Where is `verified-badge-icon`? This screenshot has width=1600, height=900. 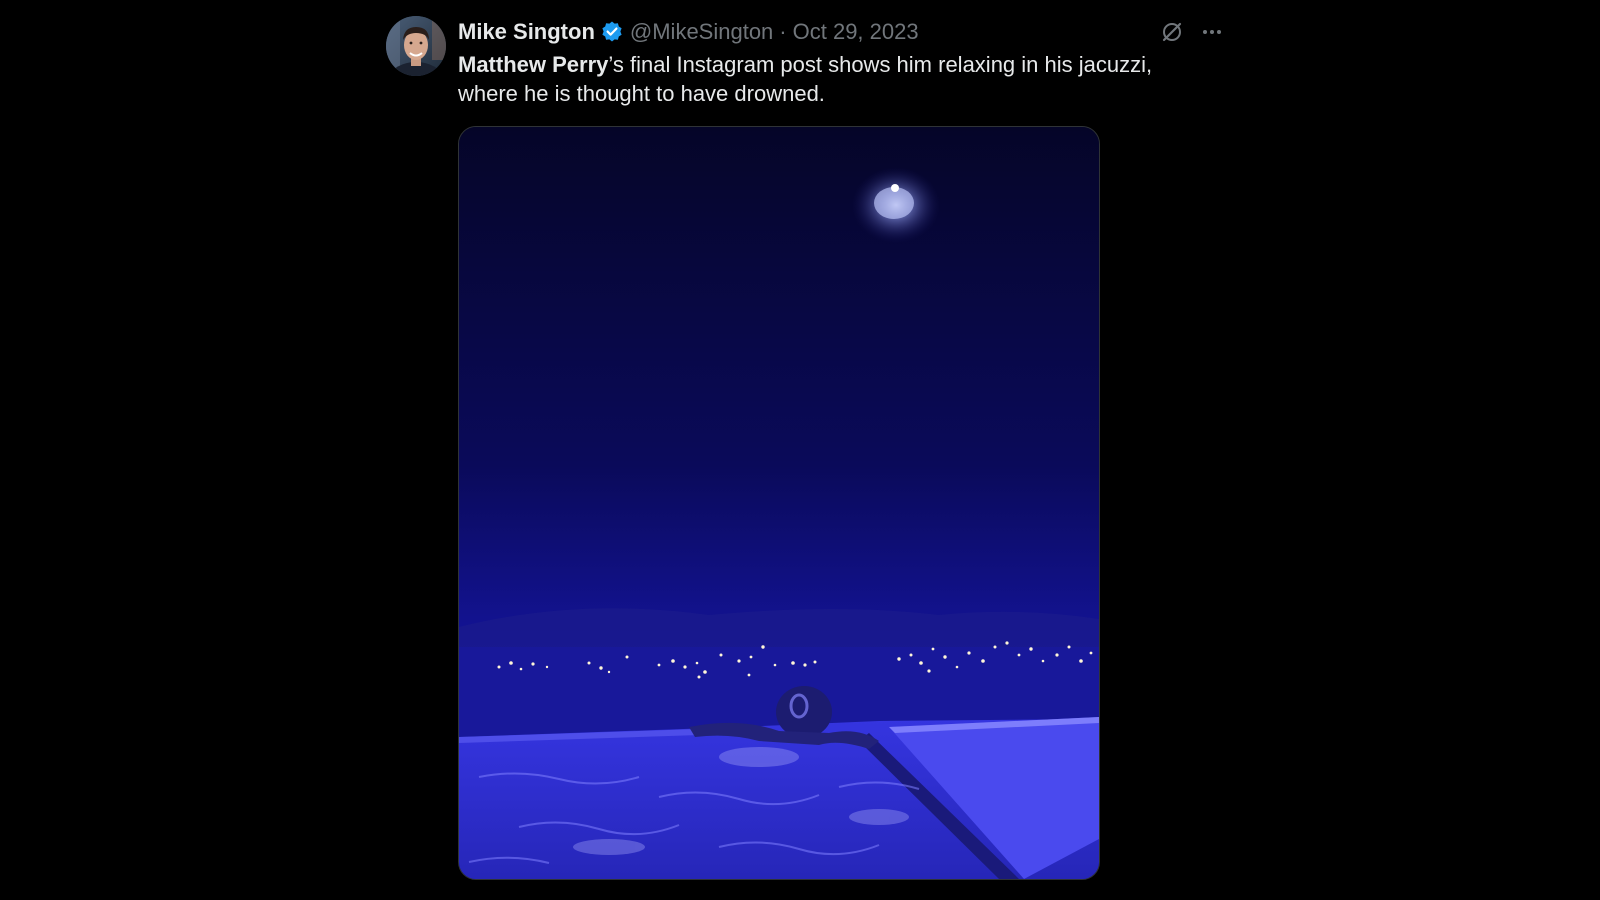 verified-badge-icon is located at coordinates (612, 32).